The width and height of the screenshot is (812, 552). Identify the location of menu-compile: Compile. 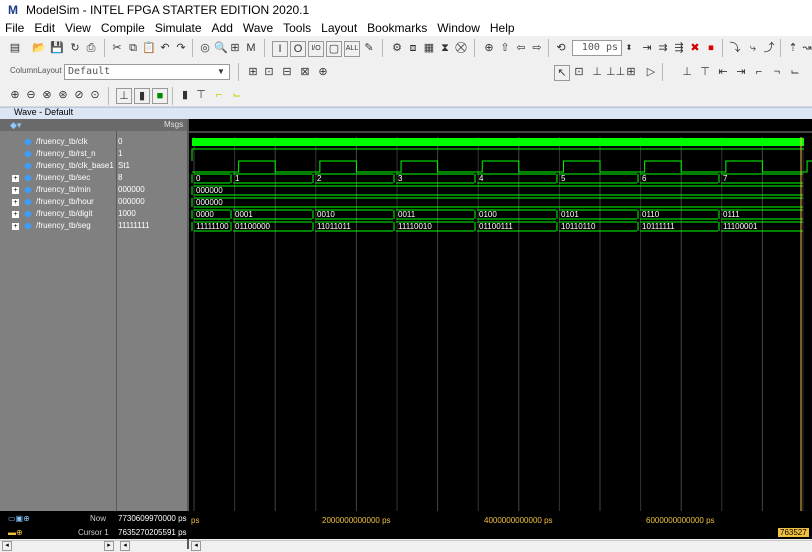
(123, 28).